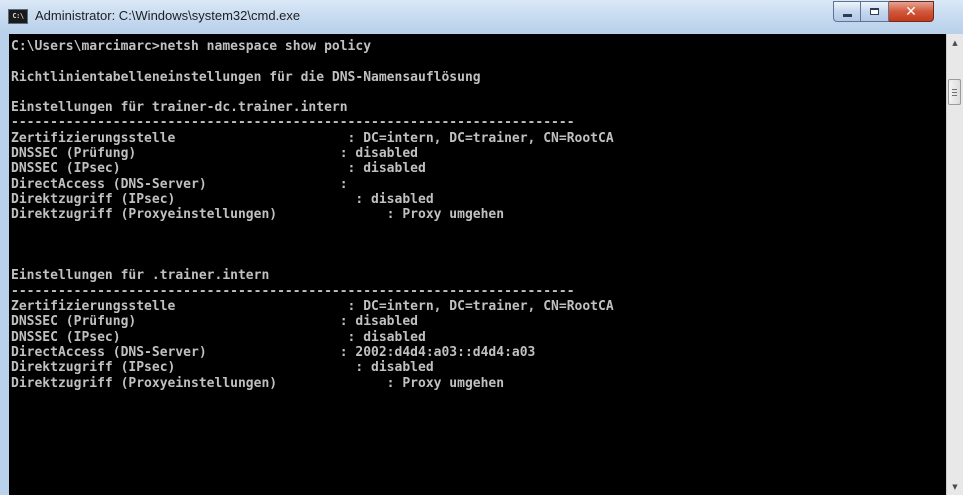  Describe the element at coordinates (847, 11) in the screenshot. I see `minimize-button` at that location.